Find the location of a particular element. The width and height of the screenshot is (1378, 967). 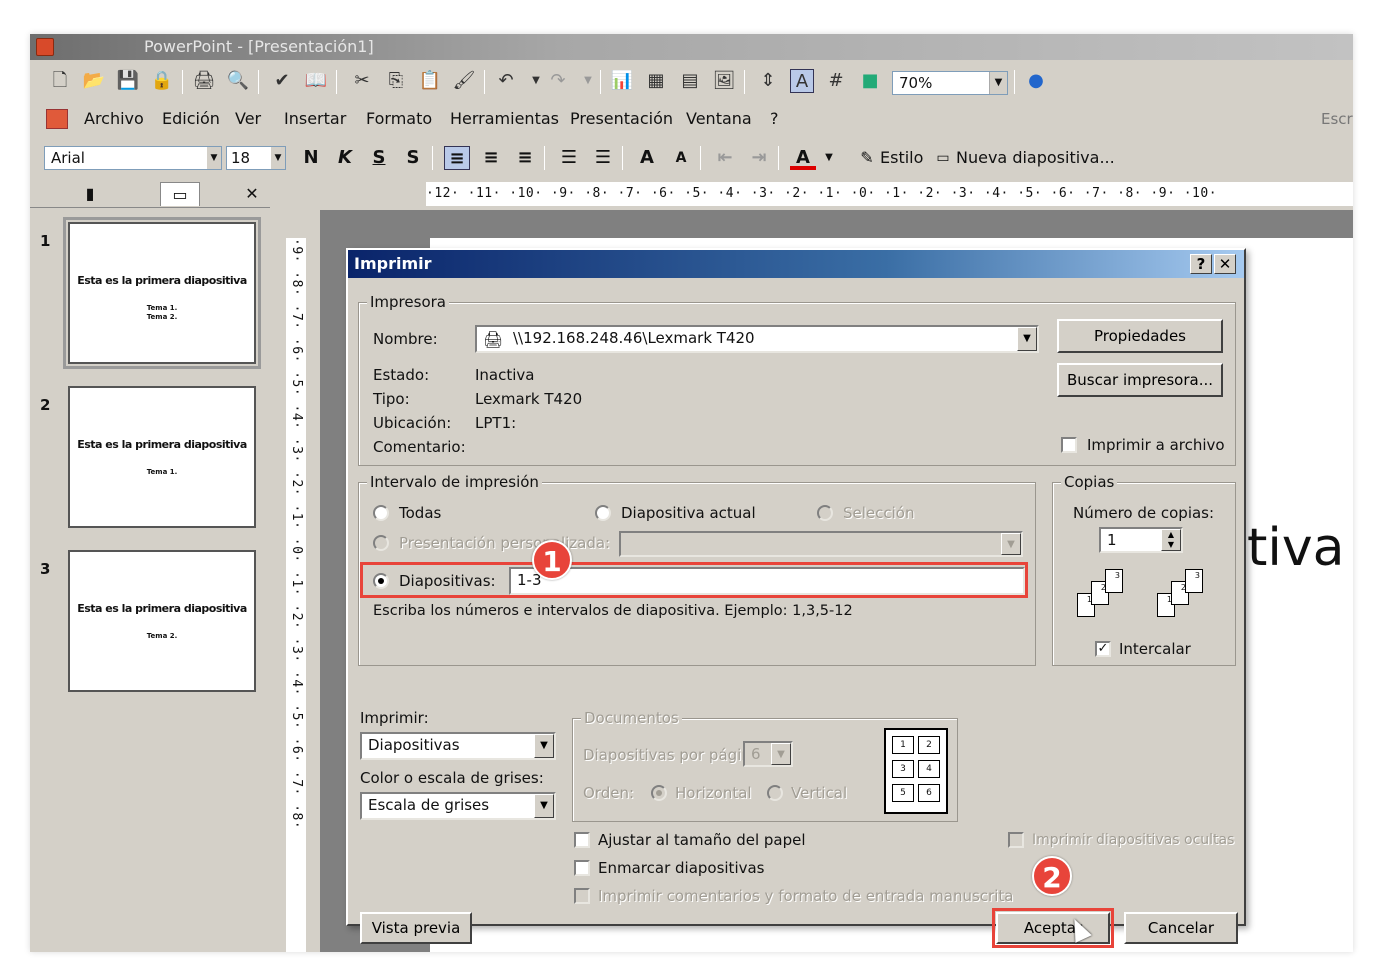

cancel-button: Cancelar is located at coordinates (1181, 928).